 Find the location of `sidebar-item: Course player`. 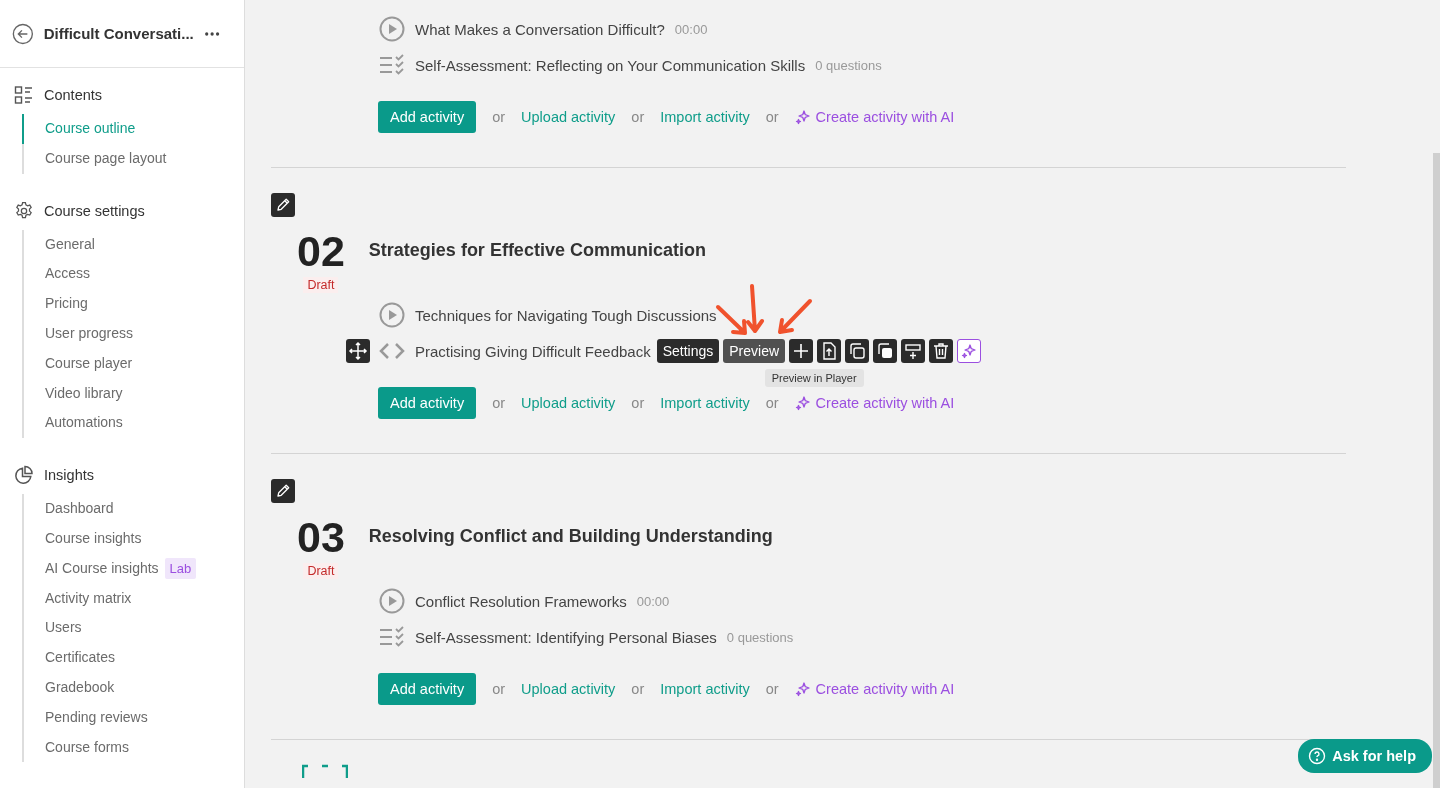

sidebar-item: Course player is located at coordinates (77, 363).